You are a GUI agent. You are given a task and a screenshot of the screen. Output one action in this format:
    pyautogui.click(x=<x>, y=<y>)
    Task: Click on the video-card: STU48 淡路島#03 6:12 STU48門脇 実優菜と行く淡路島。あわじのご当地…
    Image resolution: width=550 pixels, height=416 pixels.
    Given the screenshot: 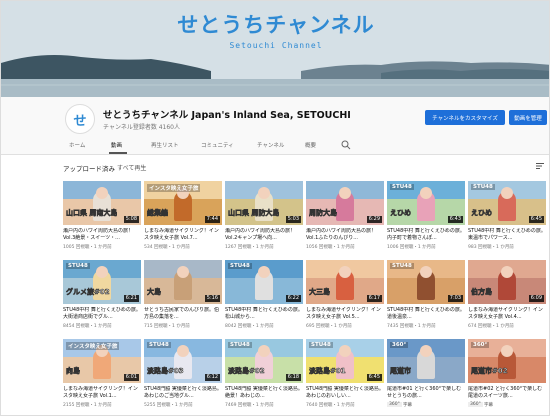 What is the action you would take?
    pyautogui.click(x=183, y=376)
    